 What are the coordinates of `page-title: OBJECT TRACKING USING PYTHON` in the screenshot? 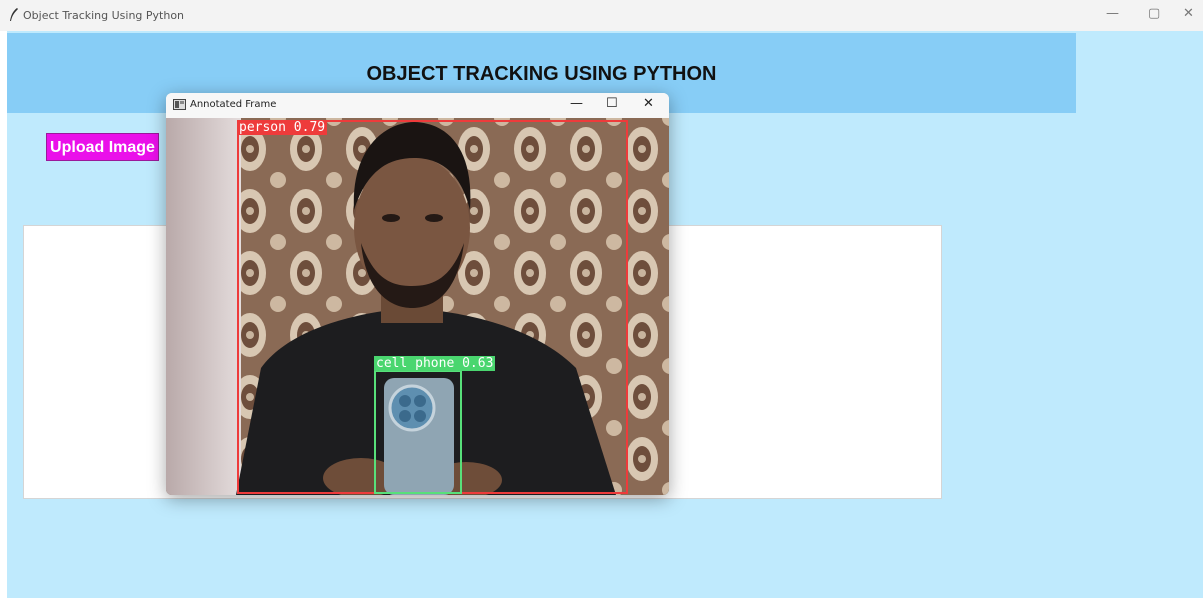 It's located at (541, 74).